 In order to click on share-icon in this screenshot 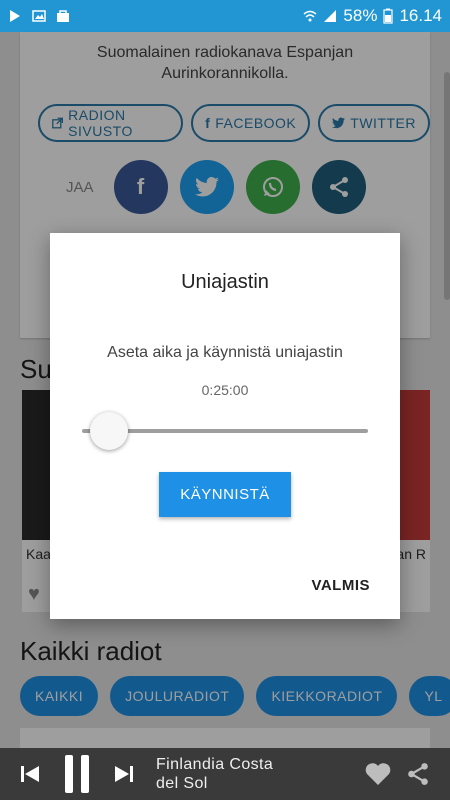, I will do `click(418, 774)`.